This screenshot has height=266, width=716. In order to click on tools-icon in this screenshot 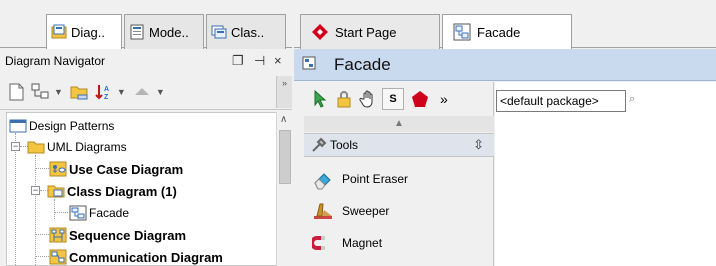, I will do `click(319, 145)`.